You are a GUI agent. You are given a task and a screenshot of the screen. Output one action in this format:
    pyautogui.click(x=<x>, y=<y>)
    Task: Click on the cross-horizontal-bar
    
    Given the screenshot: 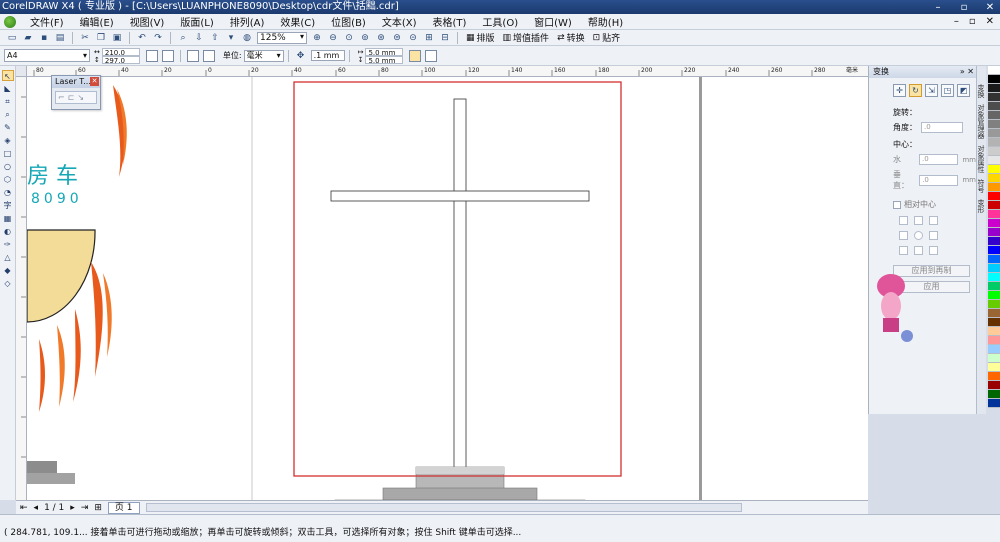 What is the action you would take?
    pyautogui.click(x=460, y=196)
    